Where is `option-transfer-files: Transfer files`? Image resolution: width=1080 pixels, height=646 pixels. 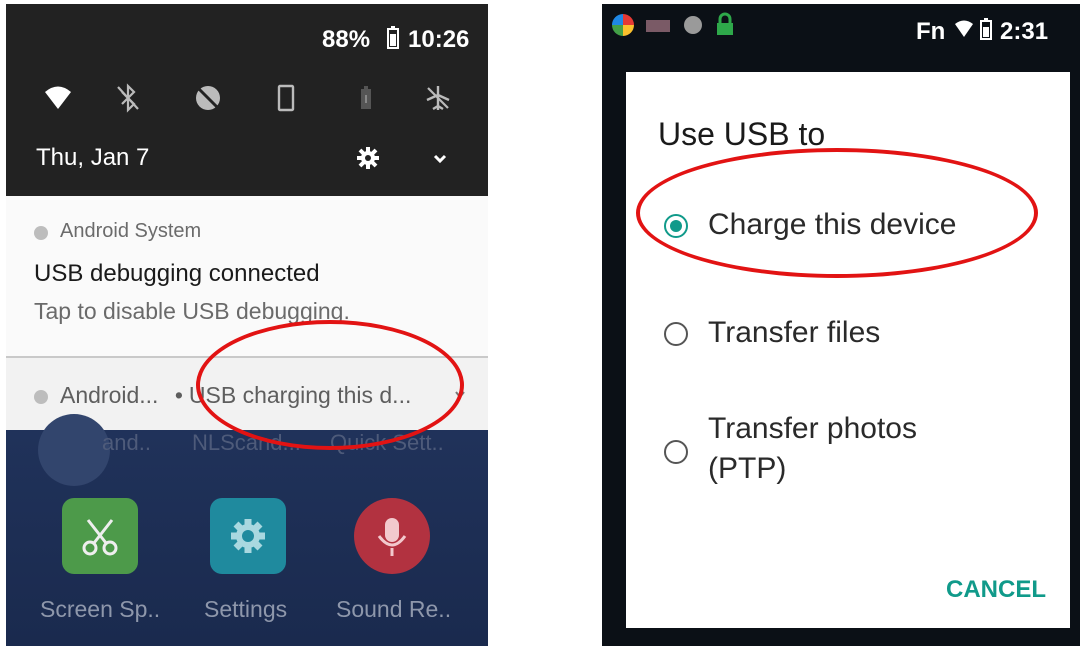
option-transfer-files: Transfer files is located at coordinates (864, 333).